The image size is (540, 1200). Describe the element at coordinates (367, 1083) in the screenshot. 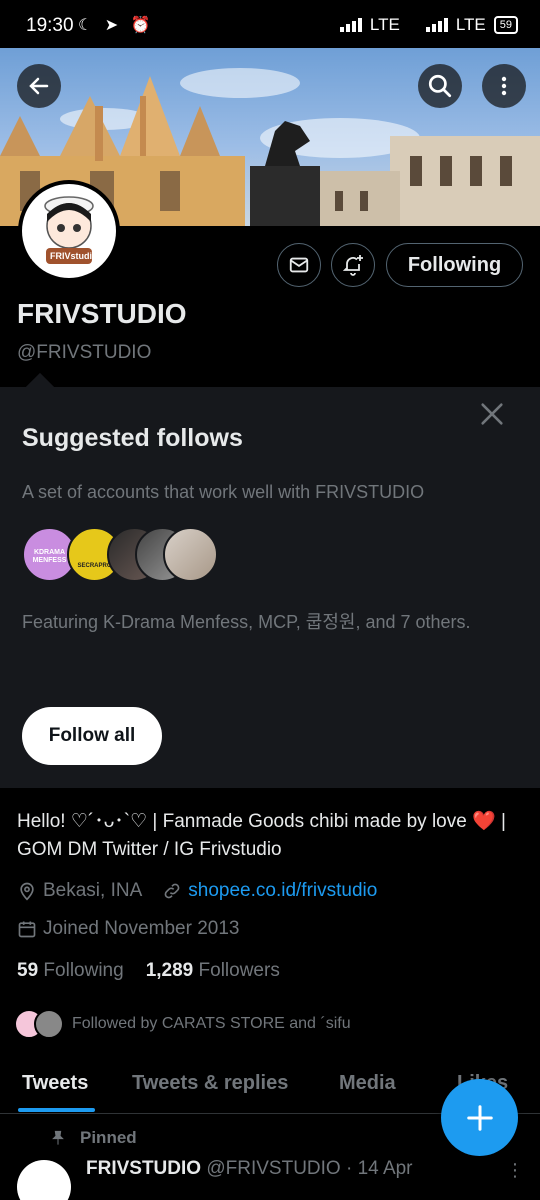

I see `tab-media: Media` at that location.